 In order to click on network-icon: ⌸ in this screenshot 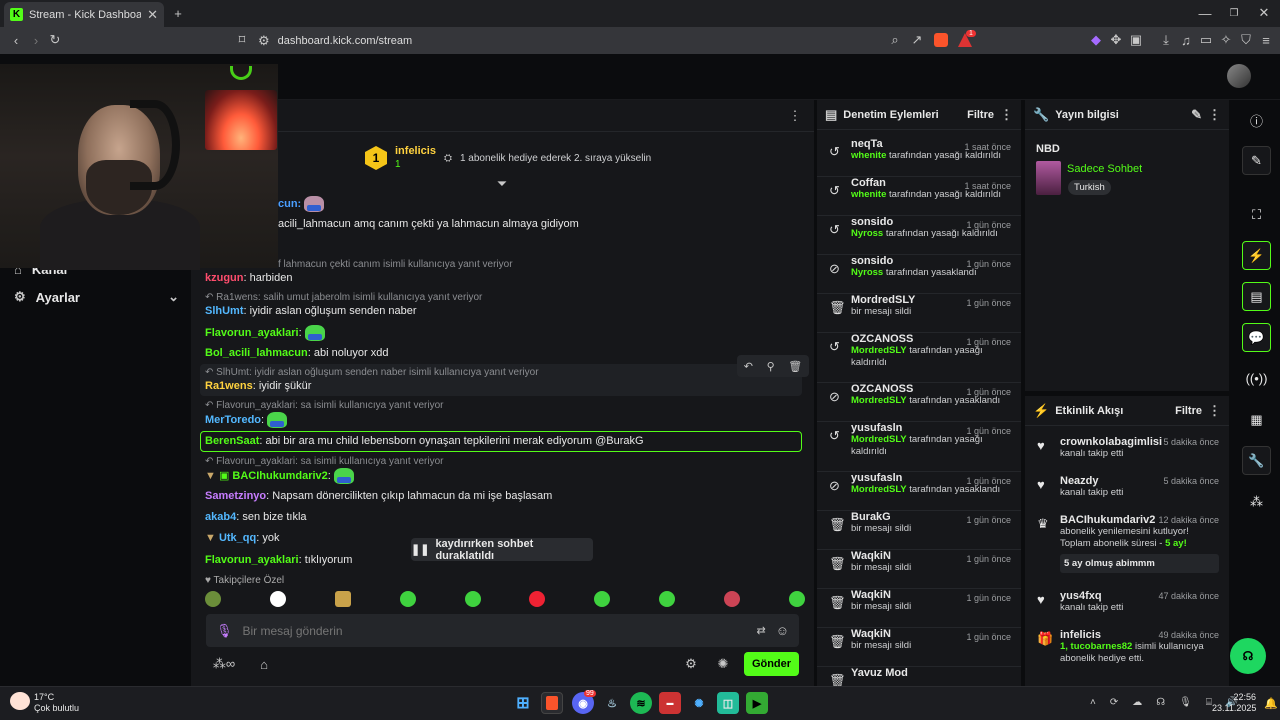, I will do `click(1209, 702)`.